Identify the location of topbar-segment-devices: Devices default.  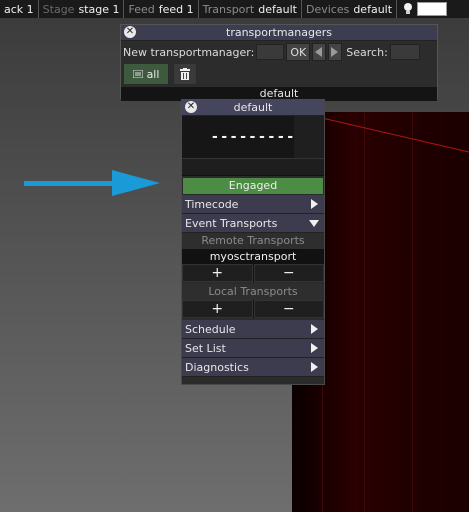
(350, 9).